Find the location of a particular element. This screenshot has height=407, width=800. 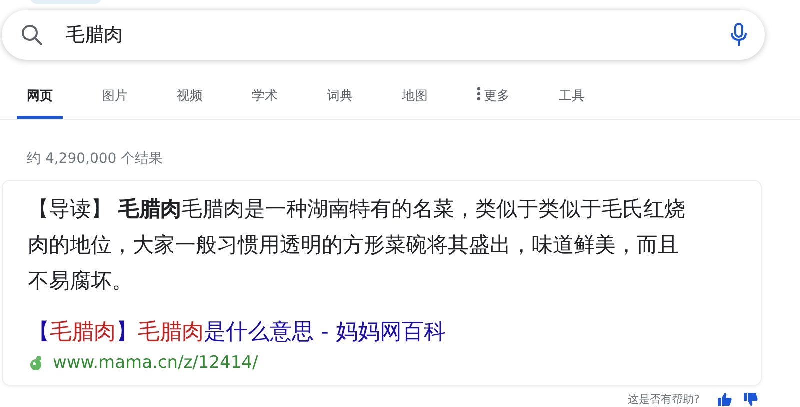

result-url: www.mama.cn/z/12414/ is located at coordinates (155, 363).